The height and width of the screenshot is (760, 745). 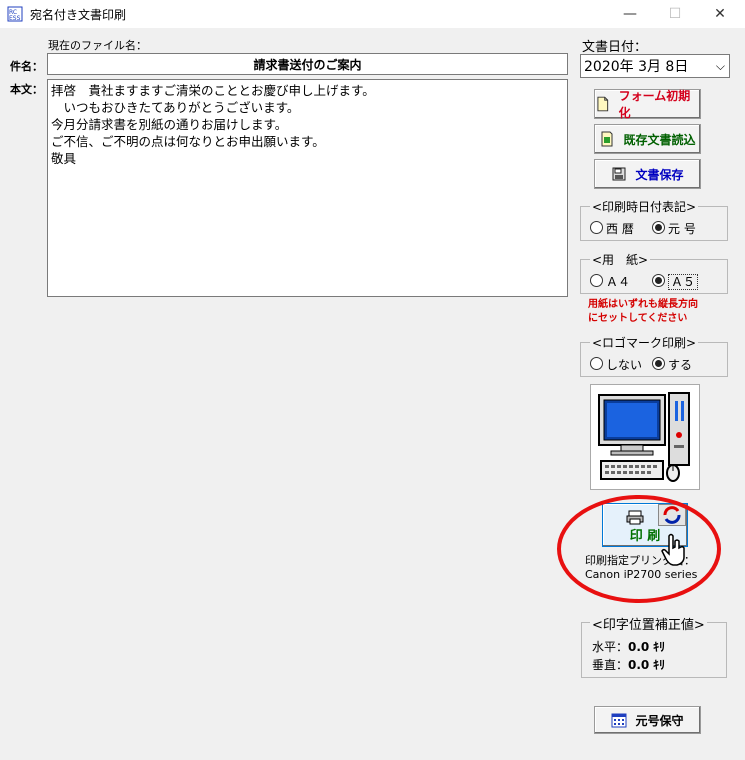 What do you see at coordinates (307, 64) in the screenshot?
I see `subject-input: 請求書送付のご案内` at bounding box center [307, 64].